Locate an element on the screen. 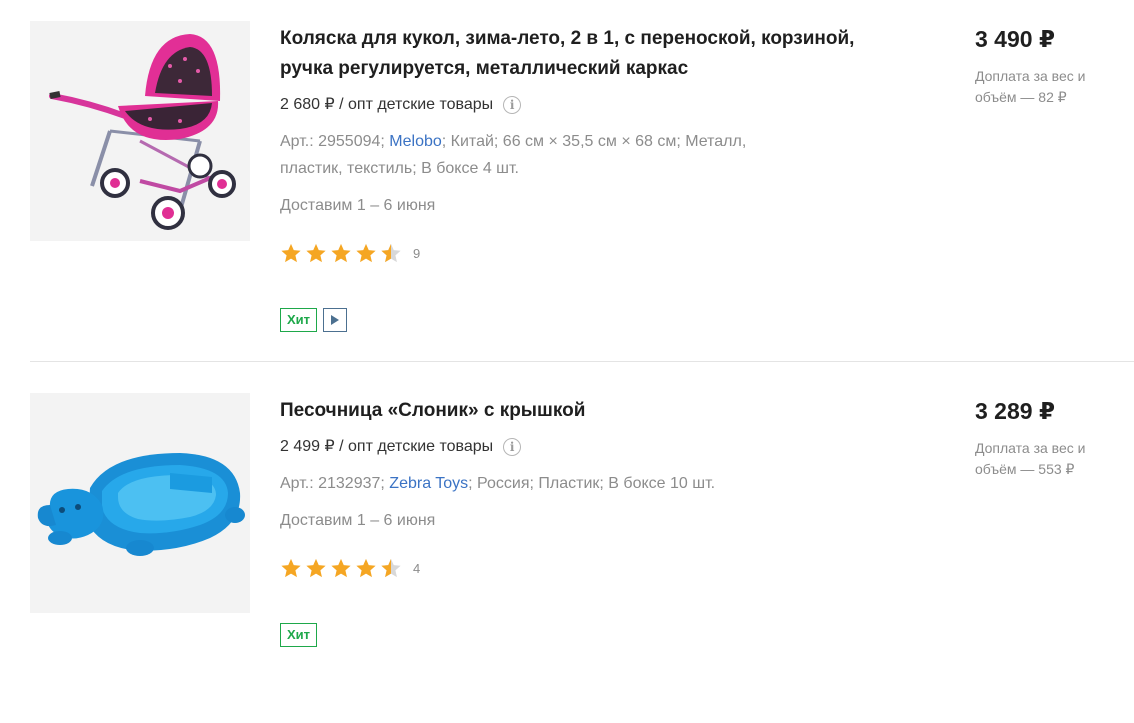 Image resolution: width=1134 pixels, height=723 pixels. wholesale-price-line: 2 499 ₽ / опт детские товары i is located at coordinates (401, 447).